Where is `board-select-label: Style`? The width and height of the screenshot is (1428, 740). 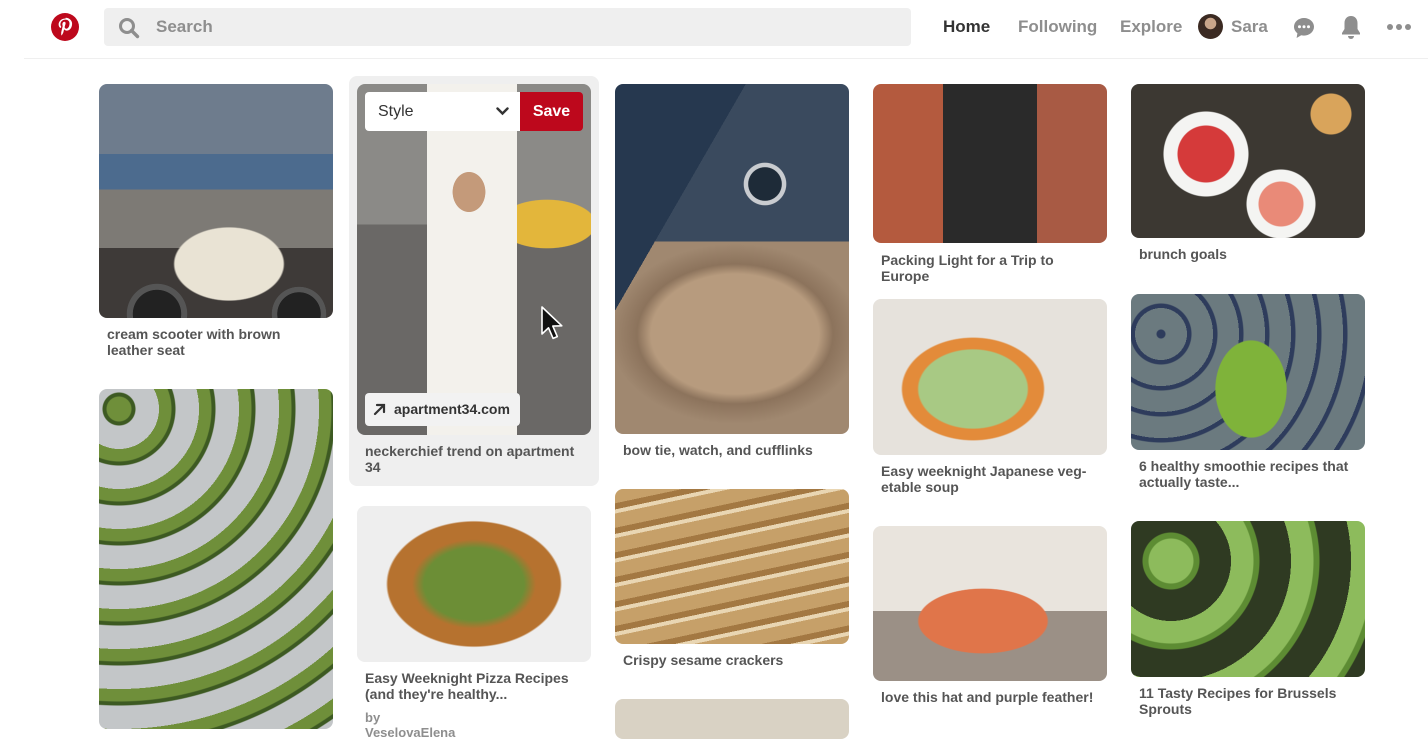 board-select-label: Style is located at coordinates (396, 111).